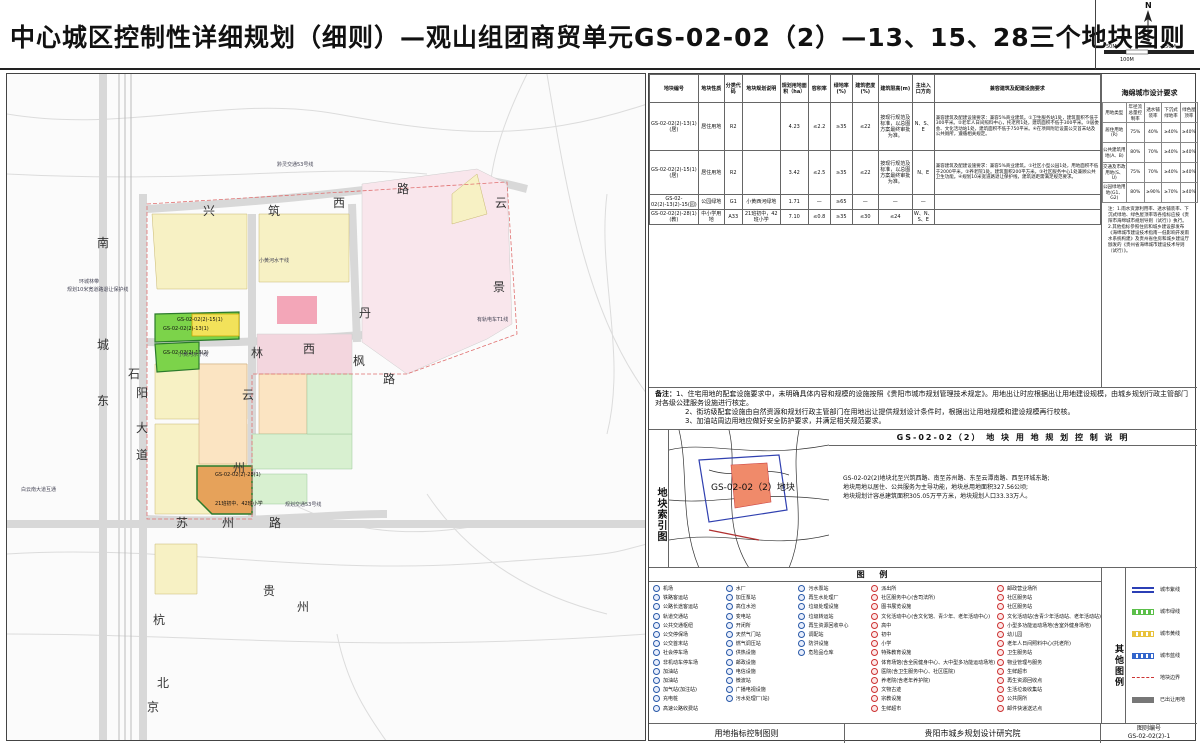 Image resolution: width=1200 pixels, height=747 pixels. I want to click on legend-item-label: 垃圾转运站, so click(821, 616).